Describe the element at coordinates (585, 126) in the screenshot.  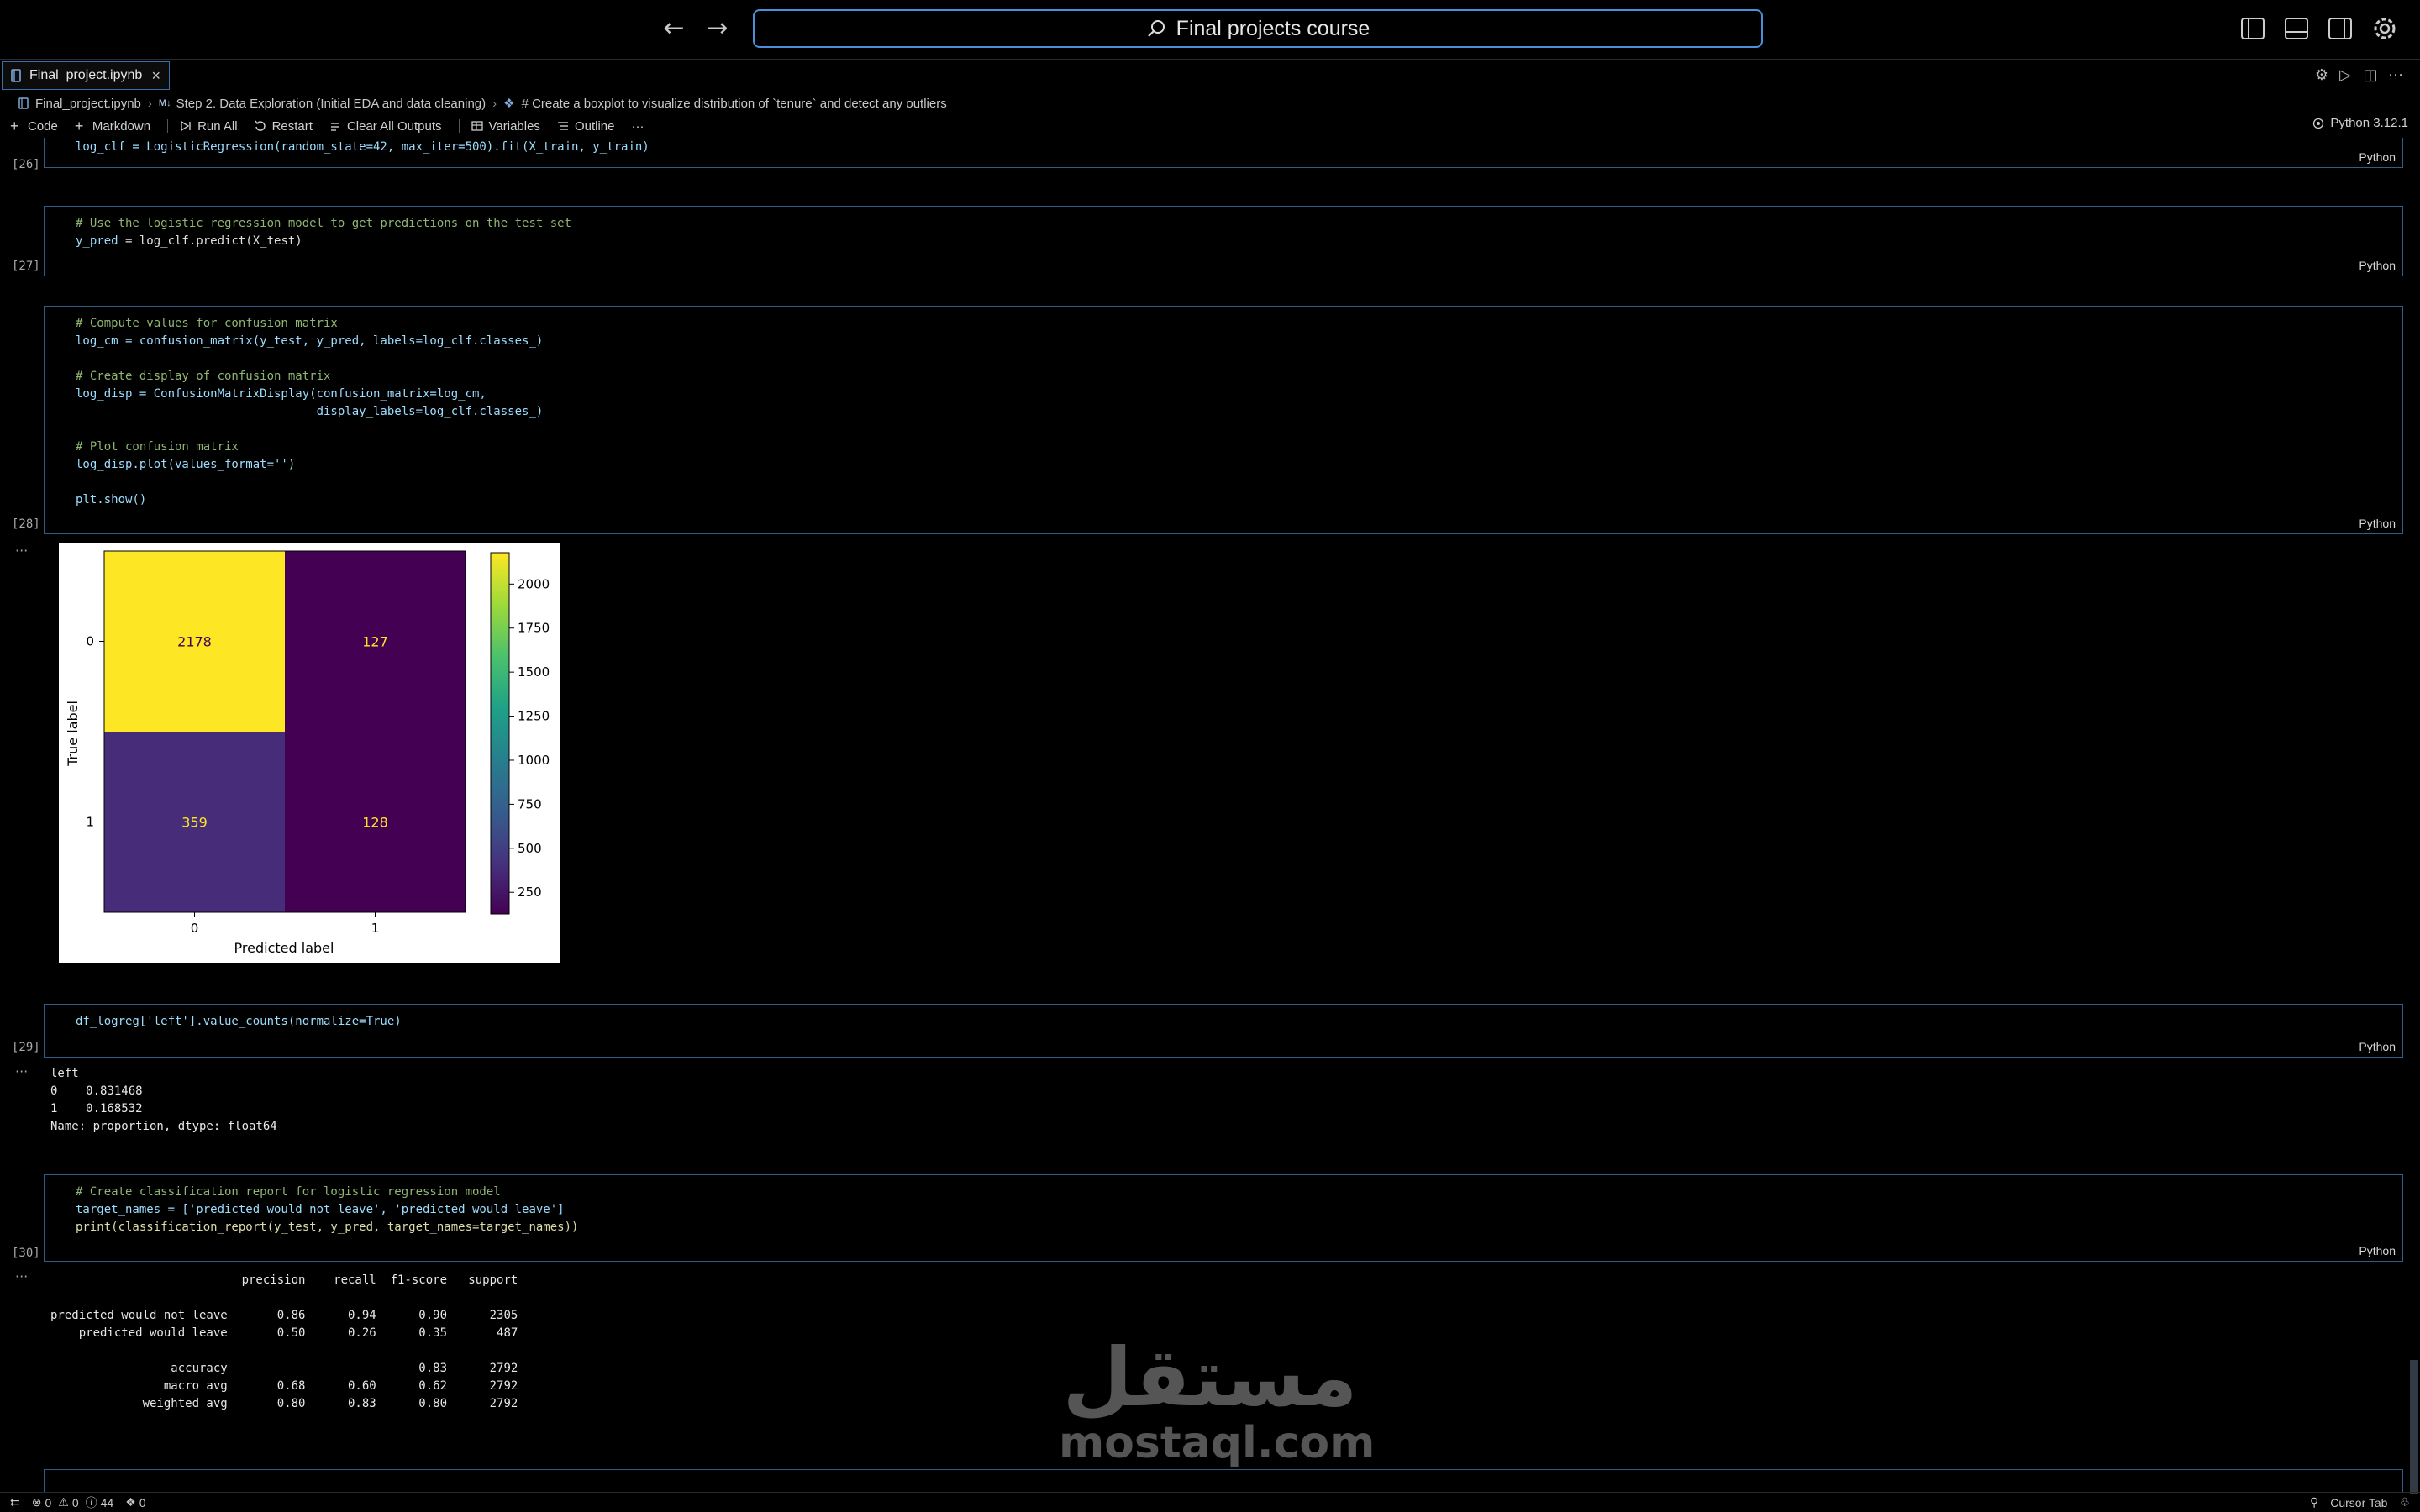
I see `outline-button: Outline` at that location.